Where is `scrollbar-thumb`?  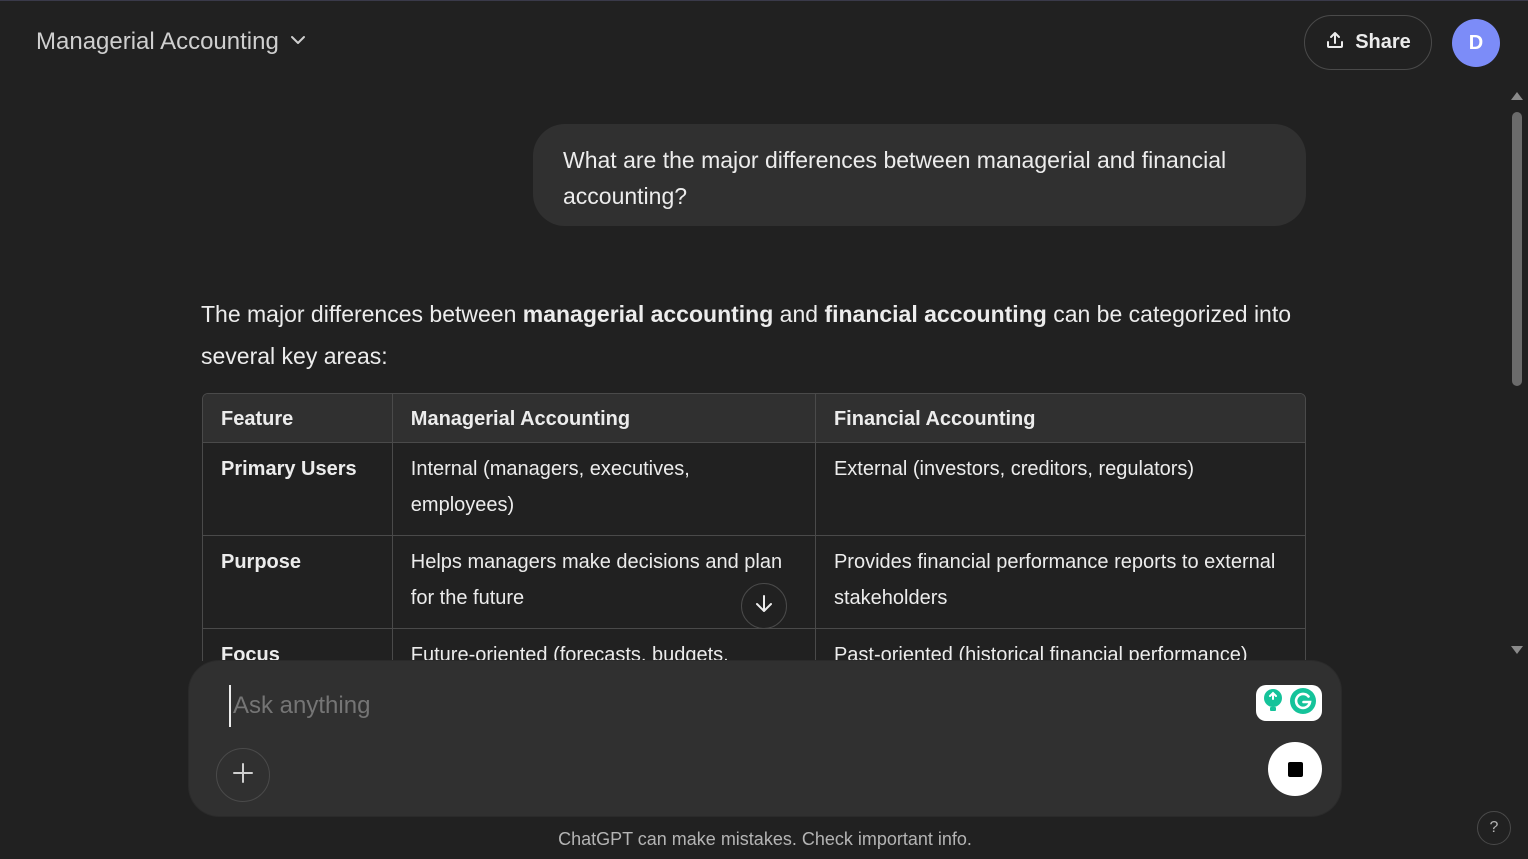
scrollbar-thumb is located at coordinates (1517, 249).